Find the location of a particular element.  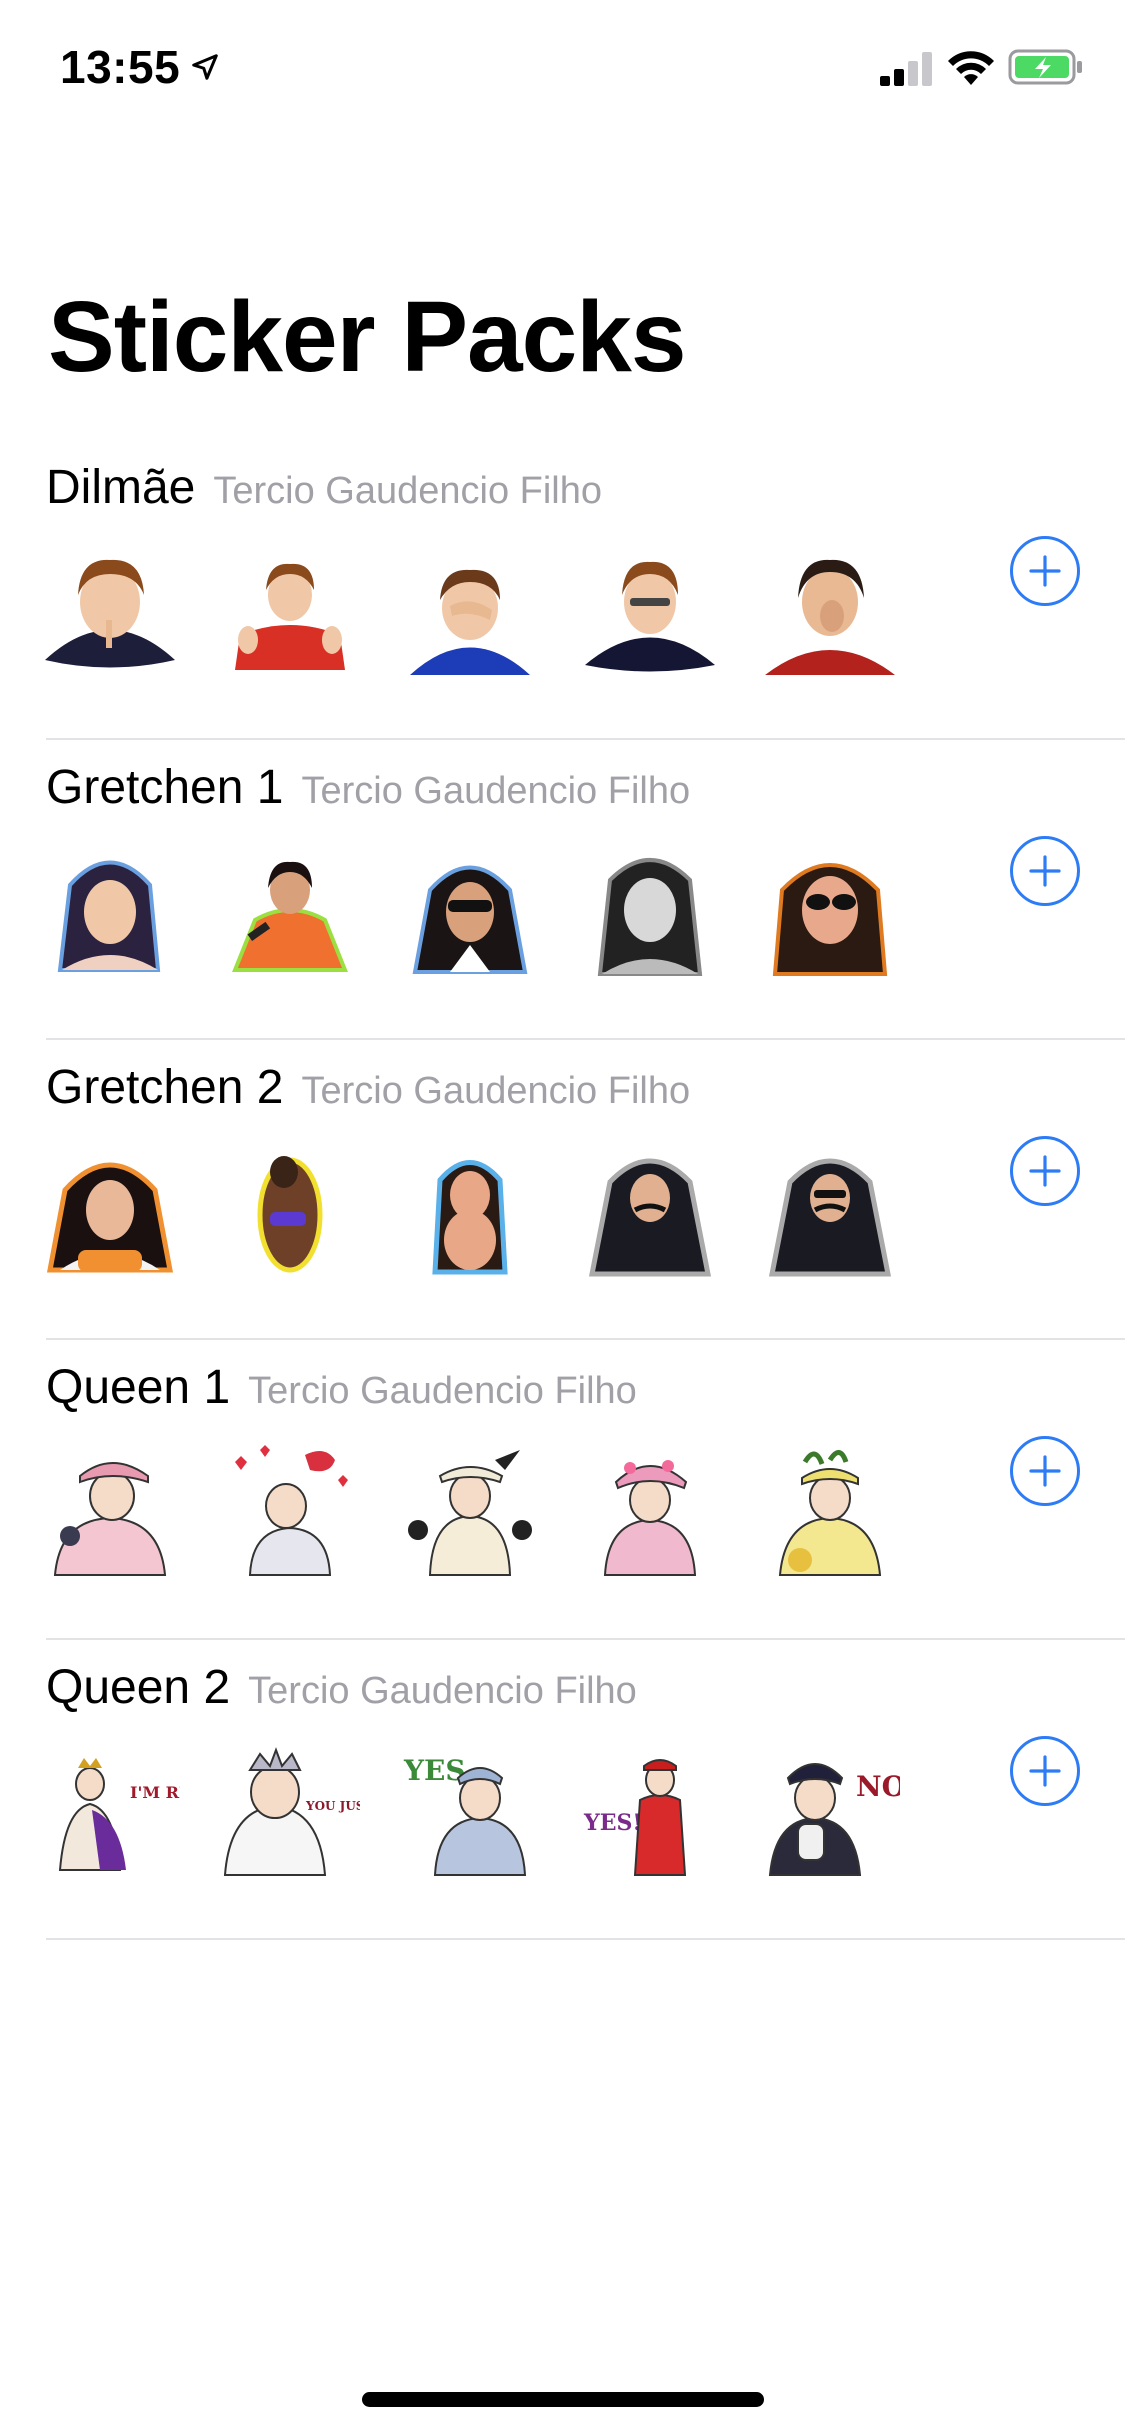

pack-name: Queen 1 is located at coordinates (138, 1387).